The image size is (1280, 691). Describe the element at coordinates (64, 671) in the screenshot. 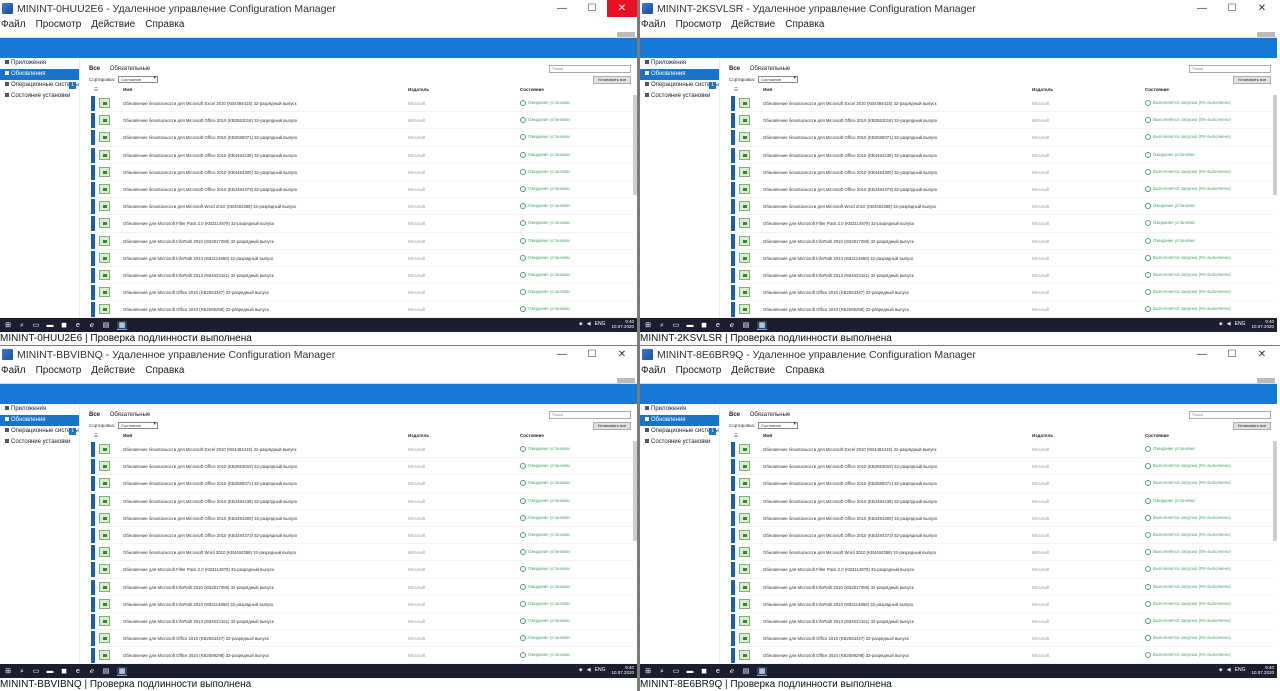

I see `outlook-icon: ◼` at that location.